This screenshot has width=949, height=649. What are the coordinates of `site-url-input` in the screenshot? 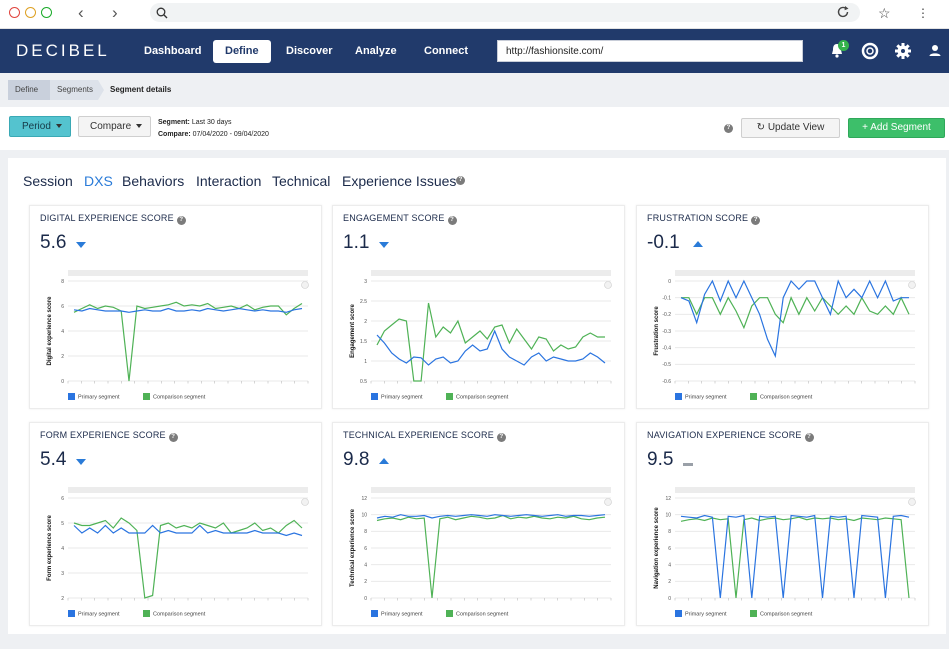 It's located at (650, 51).